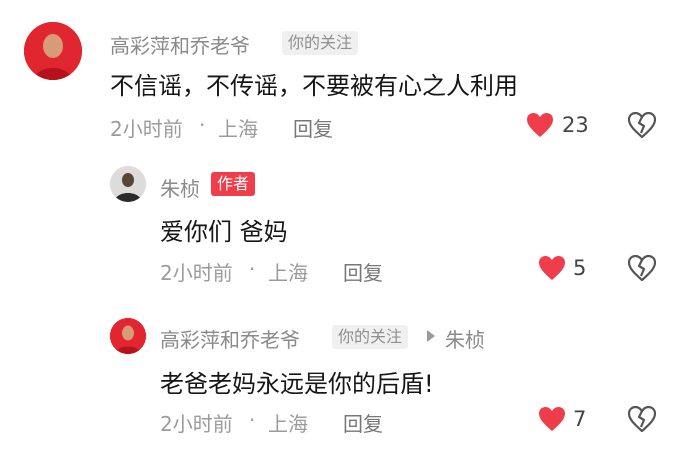  I want to click on comment-author: 朱桢, so click(180, 187).